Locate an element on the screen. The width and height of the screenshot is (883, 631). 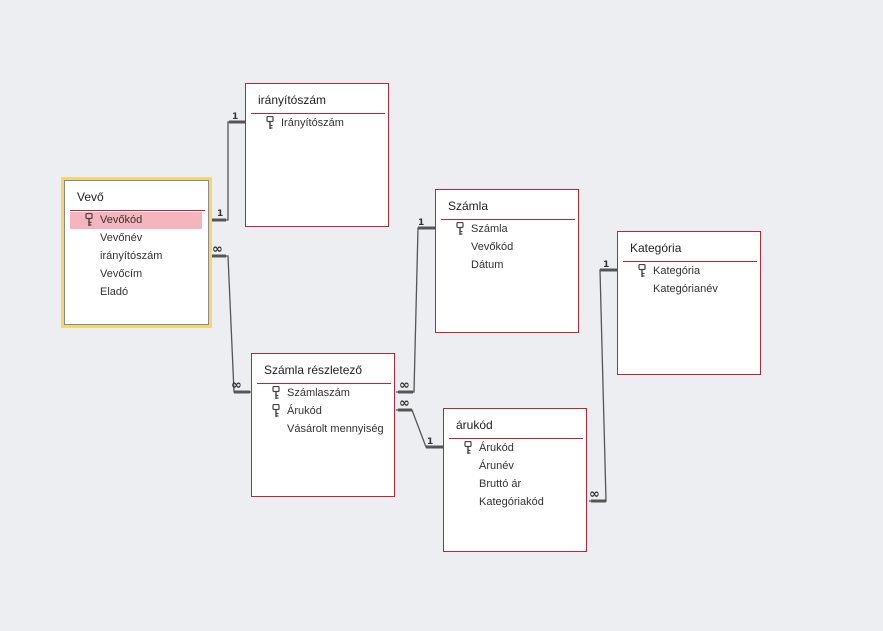
field-row: Vevőnév is located at coordinates (136, 238).